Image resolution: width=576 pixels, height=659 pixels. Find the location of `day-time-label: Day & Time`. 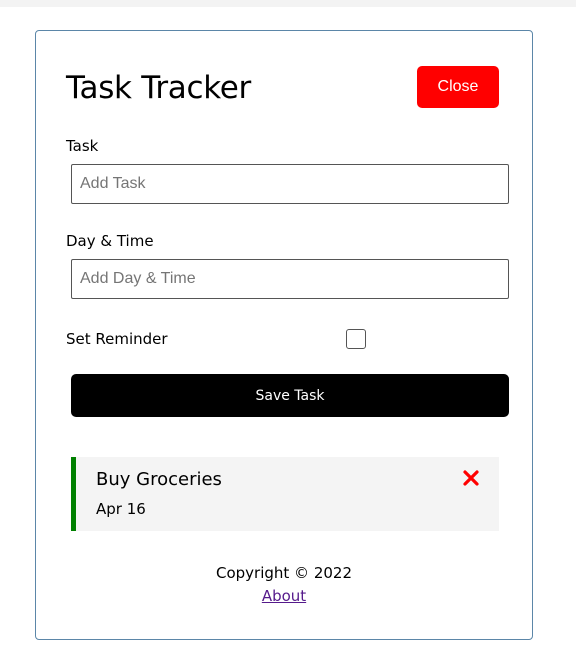

day-time-label: Day & Time is located at coordinates (110, 241).